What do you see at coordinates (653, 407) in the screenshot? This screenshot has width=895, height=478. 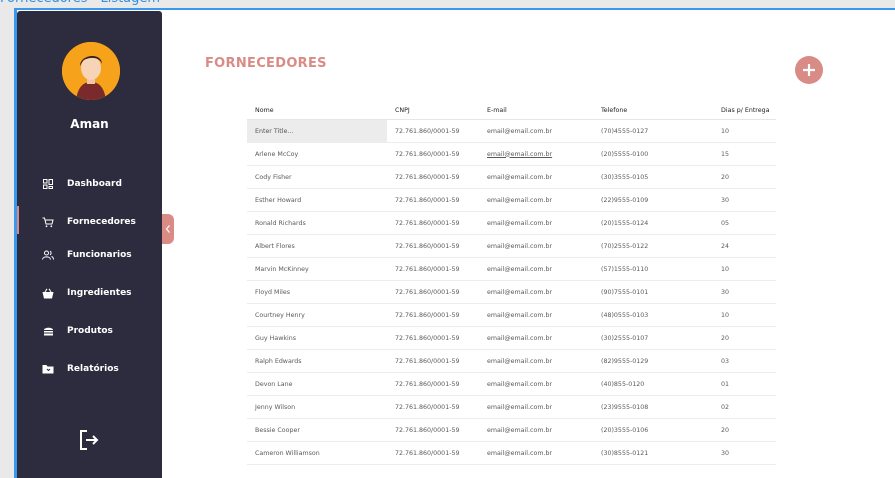 I see `phone-cell: (23)9555-0108` at bounding box center [653, 407].